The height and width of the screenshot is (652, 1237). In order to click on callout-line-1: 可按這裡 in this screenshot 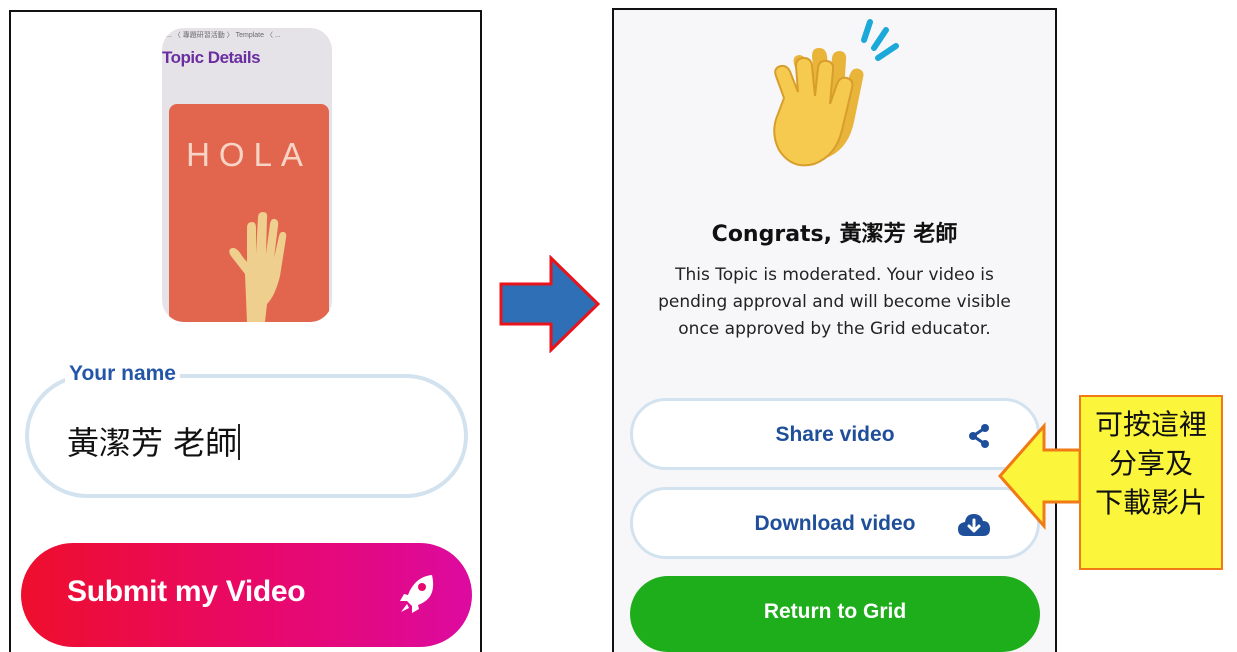, I will do `click(1150, 424)`.